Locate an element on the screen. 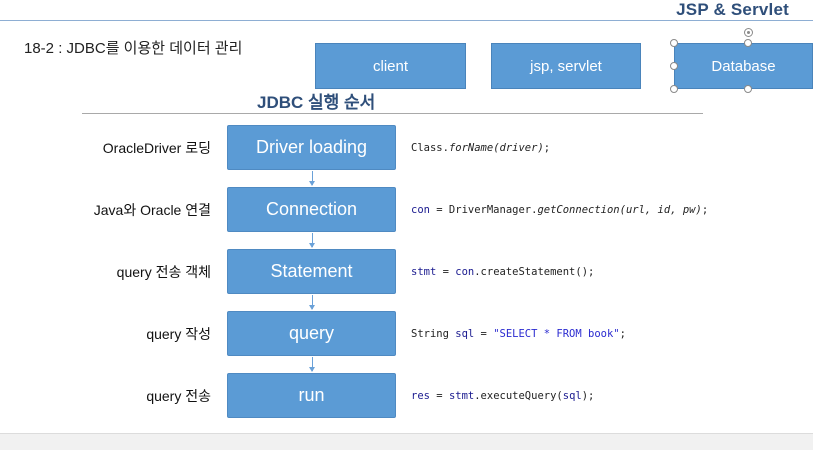 The image size is (813, 450). code-token: "SELECT * FROM book" is located at coordinates (556, 334).